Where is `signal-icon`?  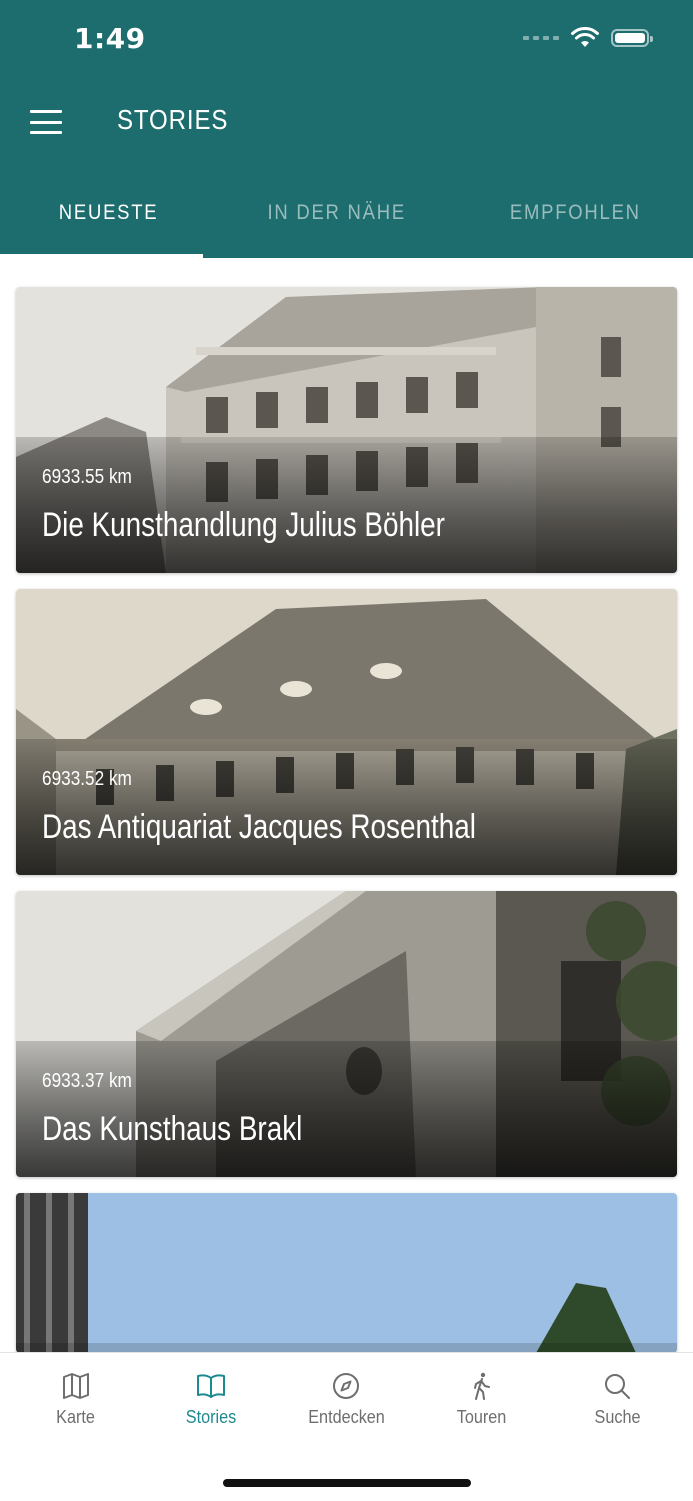
signal-icon is located at coordinates (541, 38).